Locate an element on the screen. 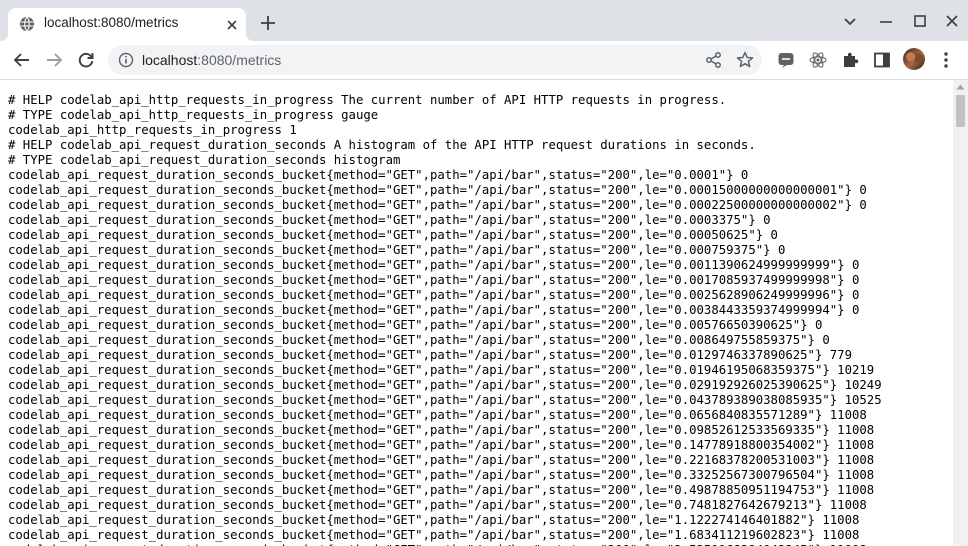  maximize-icon is located at coordinates (920, 21).